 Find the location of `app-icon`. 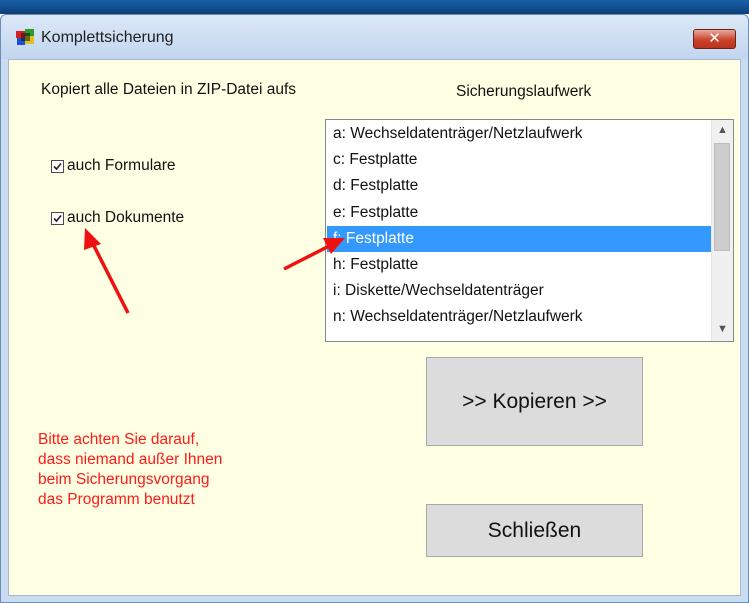

app-icon is located at coordinates (25, 37).